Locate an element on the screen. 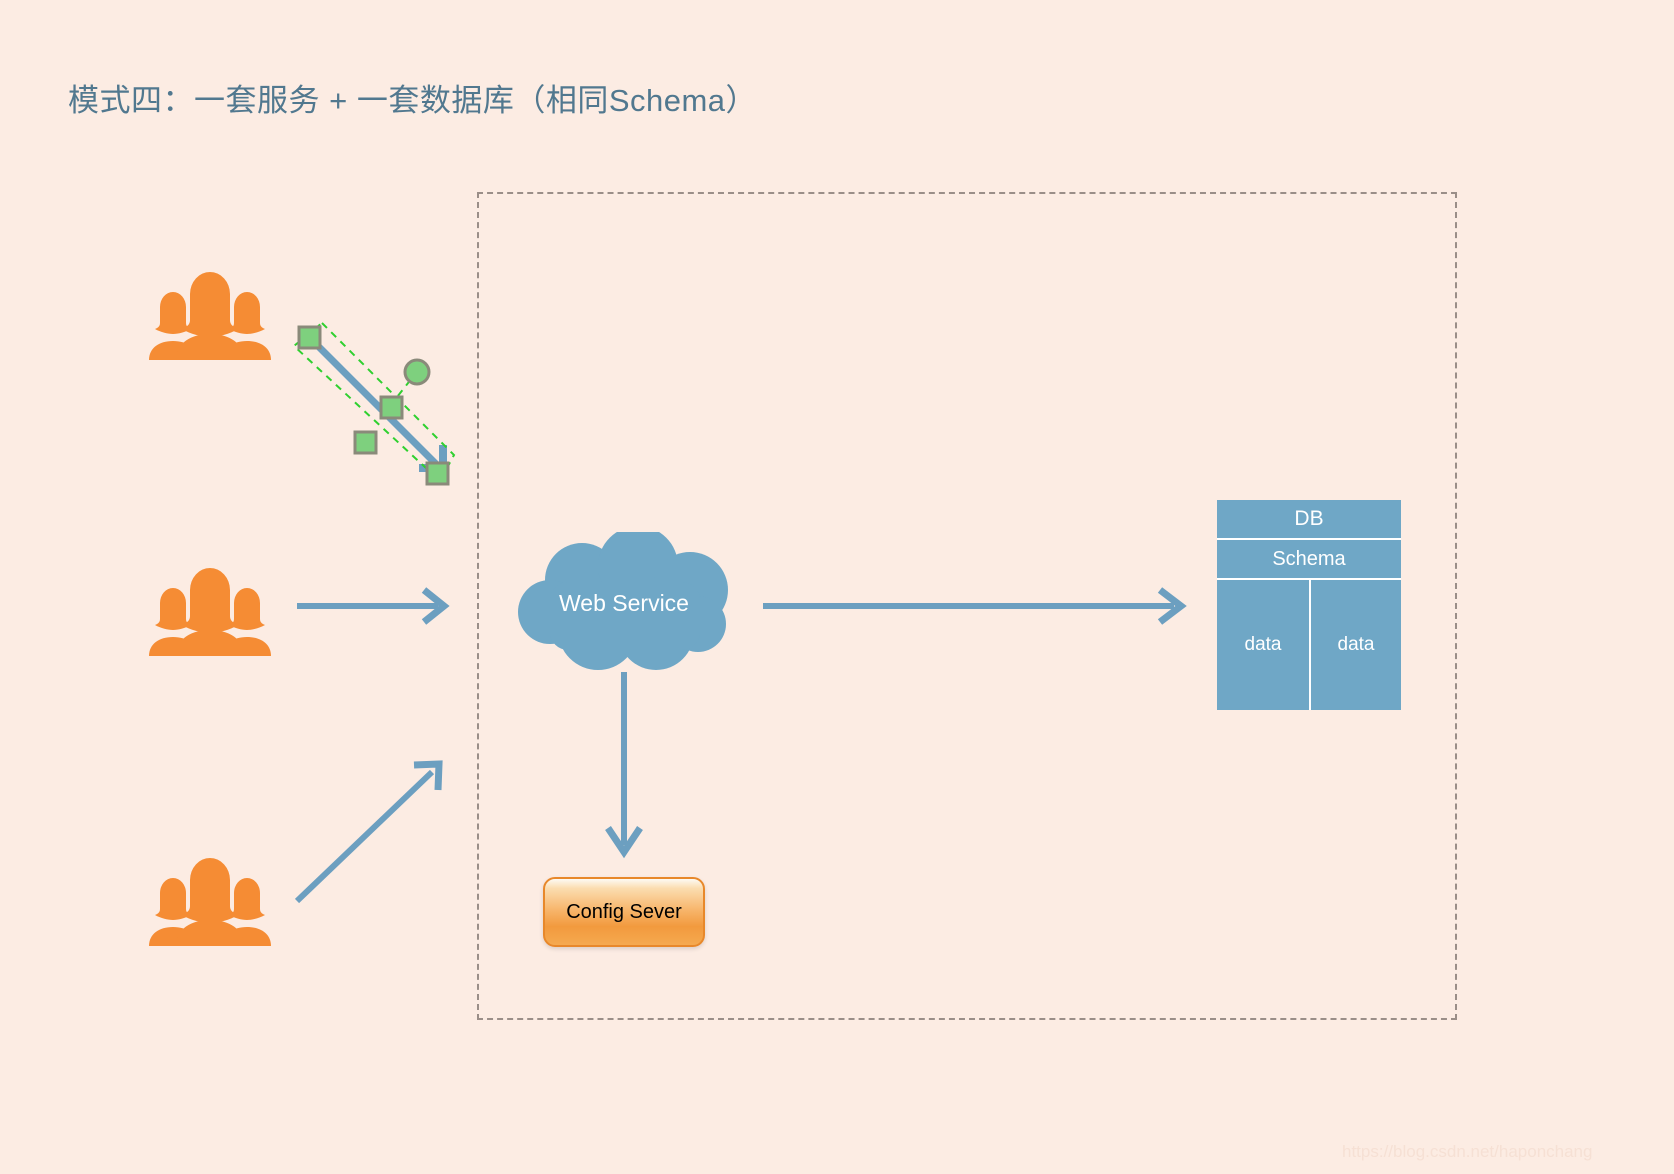 The width and height of the screenshot is (1674, 1174). users-group-top is located at coordinates (210, 316).